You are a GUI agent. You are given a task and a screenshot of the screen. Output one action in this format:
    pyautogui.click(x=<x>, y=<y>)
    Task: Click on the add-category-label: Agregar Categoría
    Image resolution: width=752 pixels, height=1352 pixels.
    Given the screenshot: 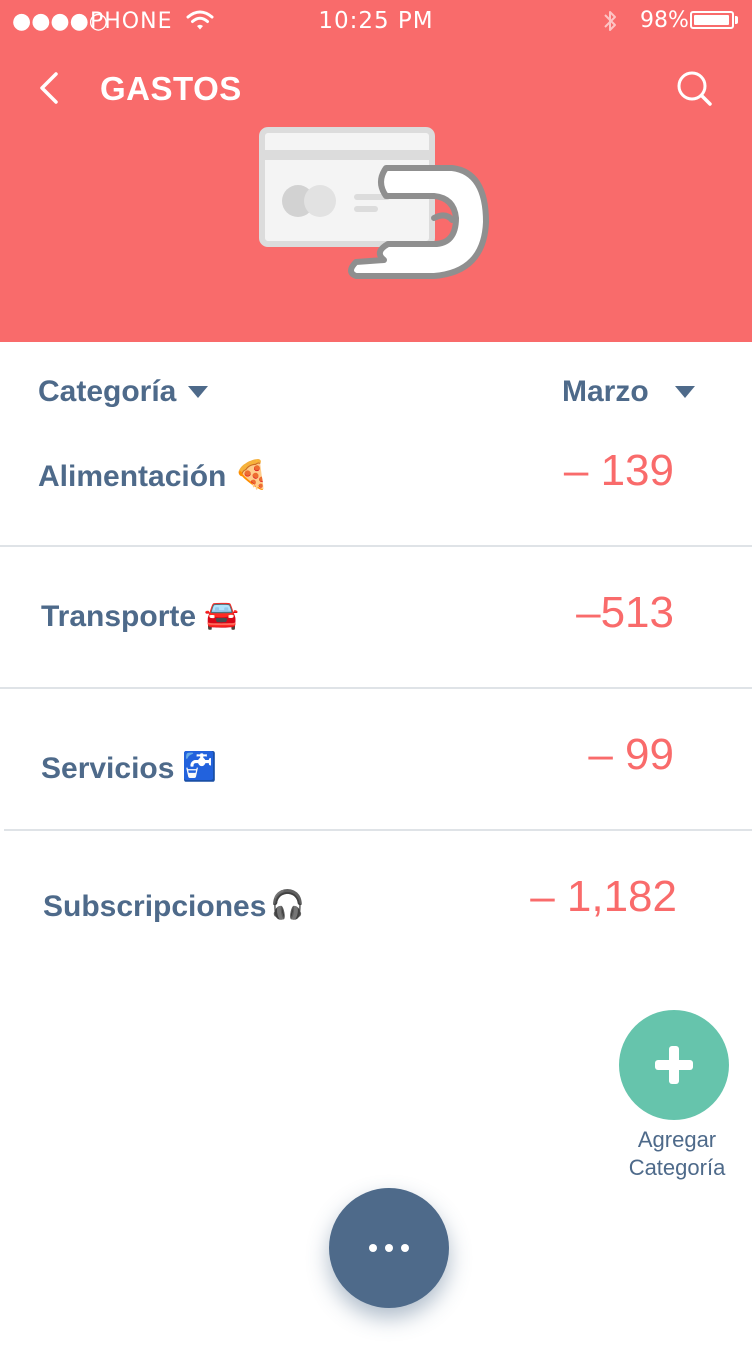 What is the action you would take?
    pyautogui.click(x=676, y=1154)
    